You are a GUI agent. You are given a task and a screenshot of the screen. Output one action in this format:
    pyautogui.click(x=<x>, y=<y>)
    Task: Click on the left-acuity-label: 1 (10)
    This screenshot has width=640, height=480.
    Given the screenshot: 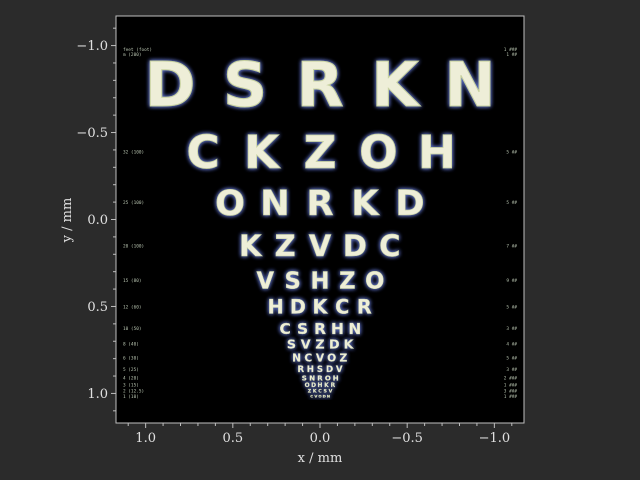 What is the action you would take?
    pyautogui.click(x=131, y=397)
    